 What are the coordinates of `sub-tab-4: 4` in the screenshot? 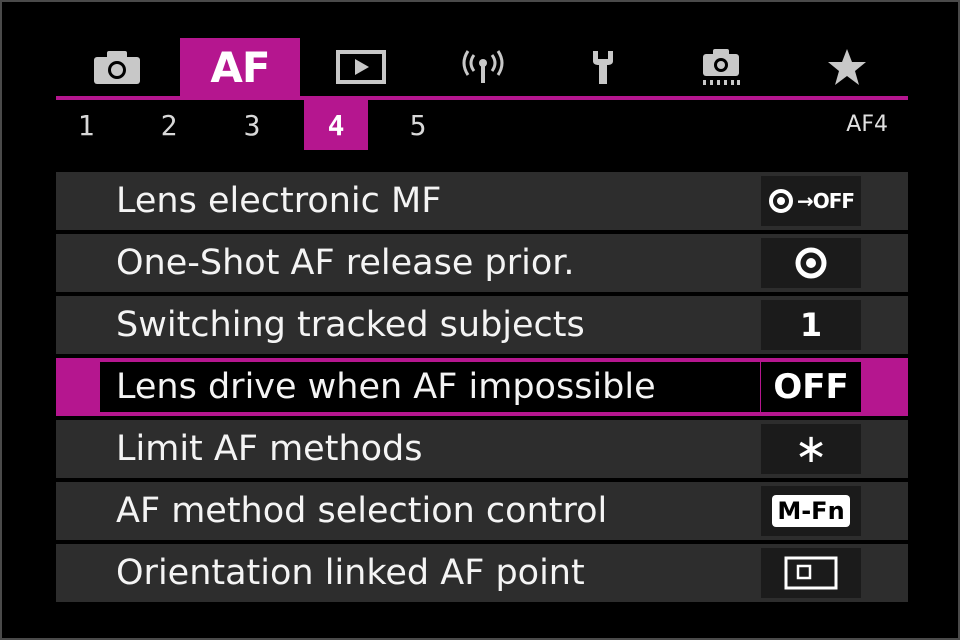 It's located at (336, 125).